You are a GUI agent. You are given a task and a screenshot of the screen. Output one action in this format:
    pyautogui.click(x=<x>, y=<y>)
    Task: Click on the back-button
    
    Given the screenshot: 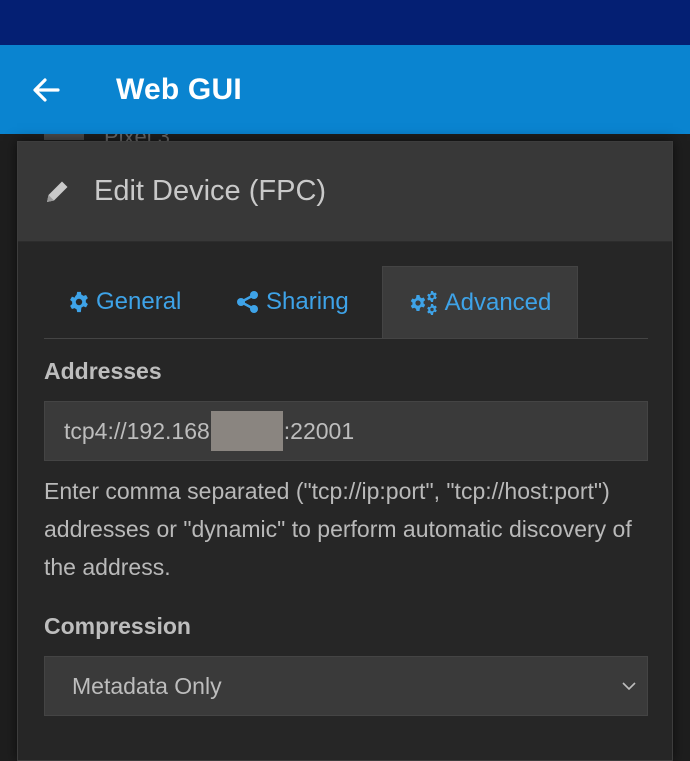 What is the action you would take?
    pyautogui.click(x=46, y=90)
    